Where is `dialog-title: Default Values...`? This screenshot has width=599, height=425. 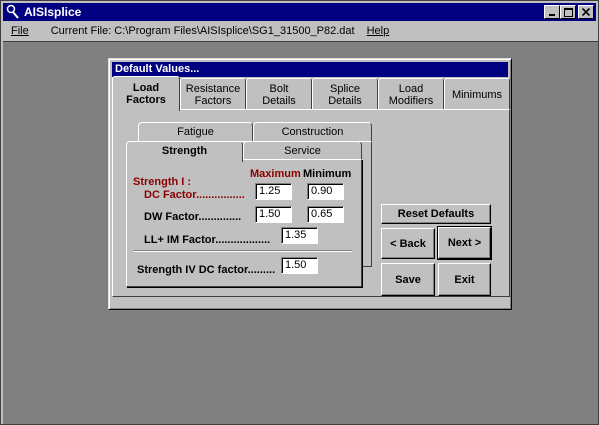 dialog-title: Default Values... is located at coordinates (310, 69).